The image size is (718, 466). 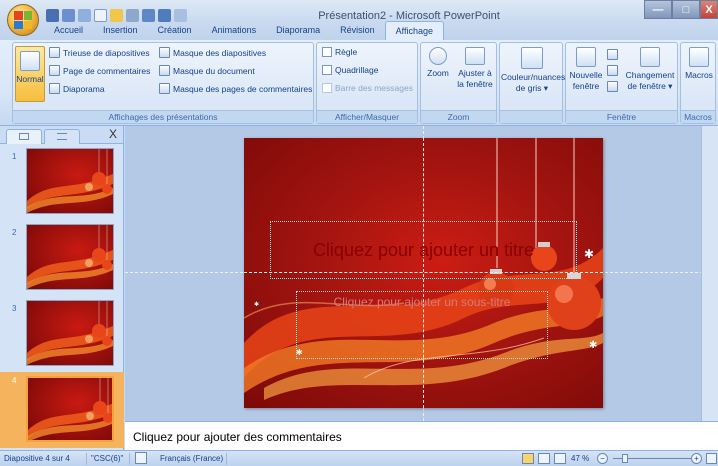 I want to click on group-label-show-hide: Afficher/Masquer, so click(x=367, y=116).